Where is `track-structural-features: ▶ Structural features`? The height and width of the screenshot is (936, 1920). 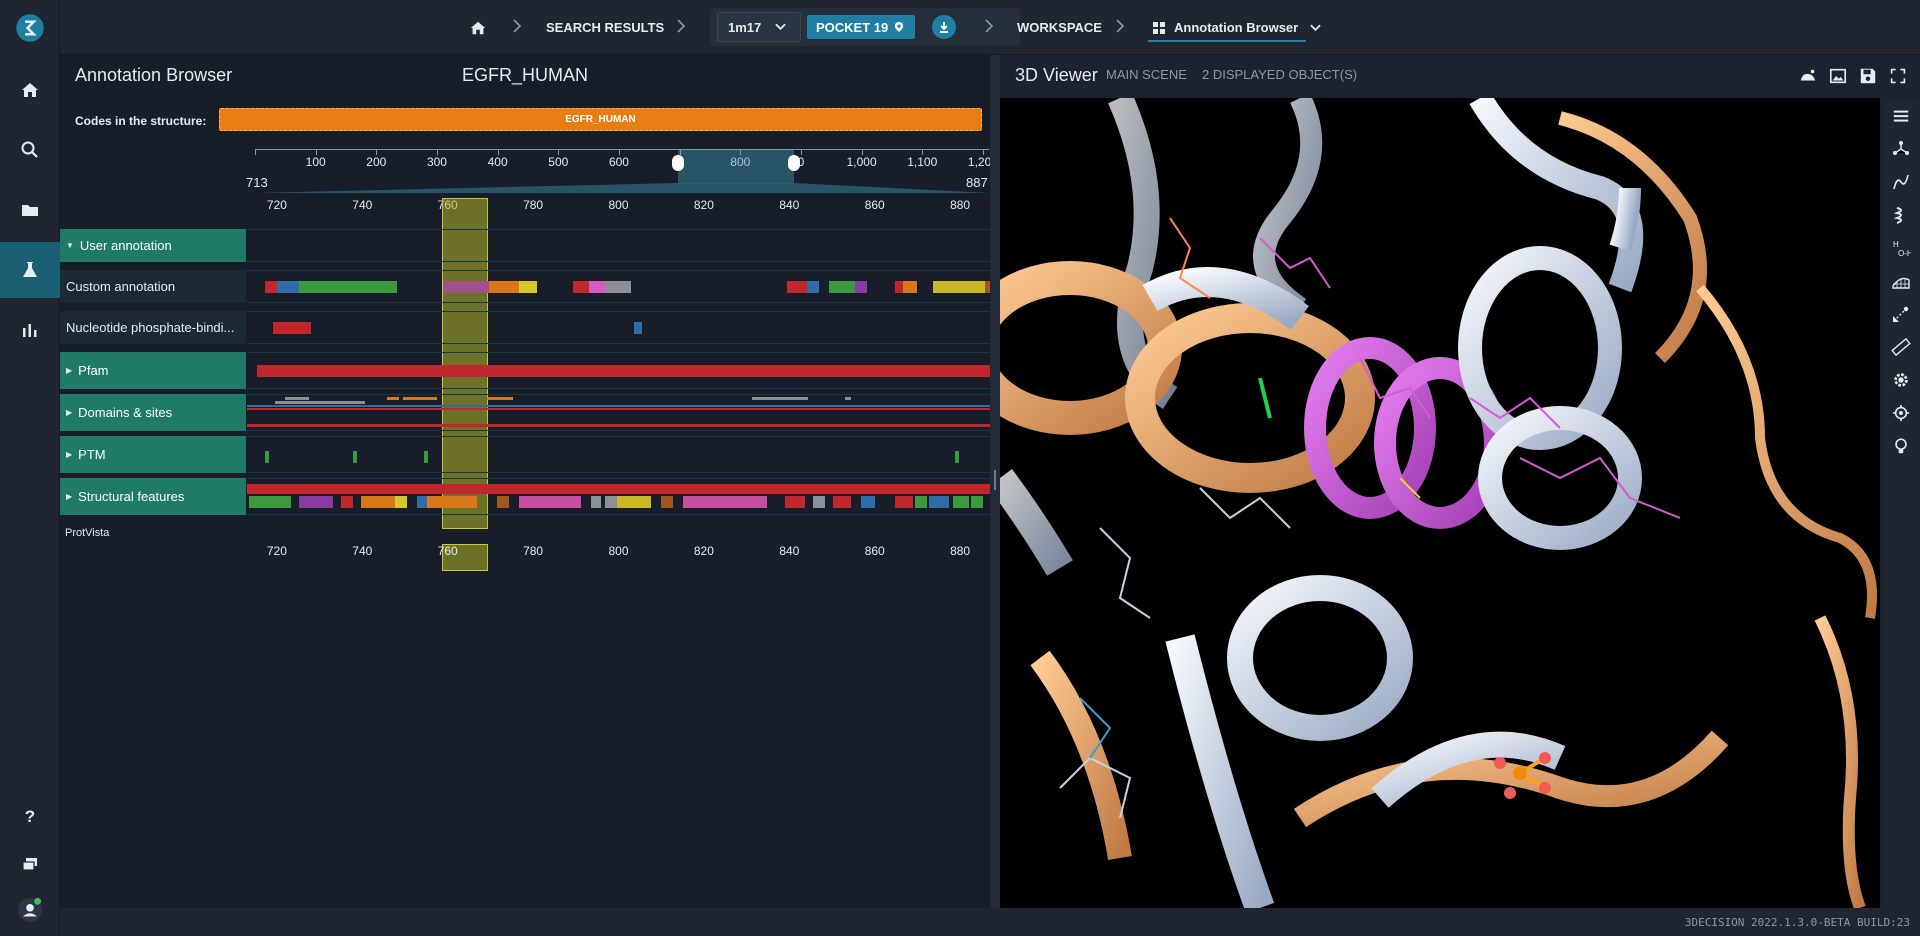
track-structural-features: ▶ Structural features is located at coordinates (153, 496).